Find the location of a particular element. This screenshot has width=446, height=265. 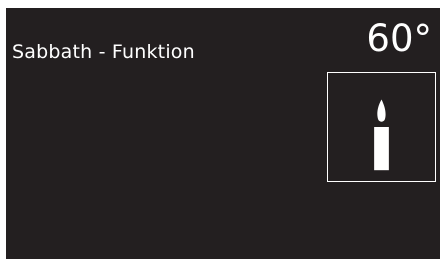

sabbath-mode-button is located at coordinates (381, 127).